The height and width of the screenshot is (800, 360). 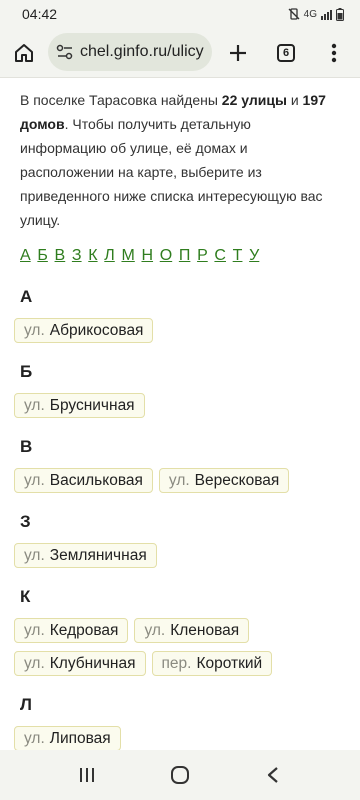 I want to click on battery-icon, so click(x=340, y=14).